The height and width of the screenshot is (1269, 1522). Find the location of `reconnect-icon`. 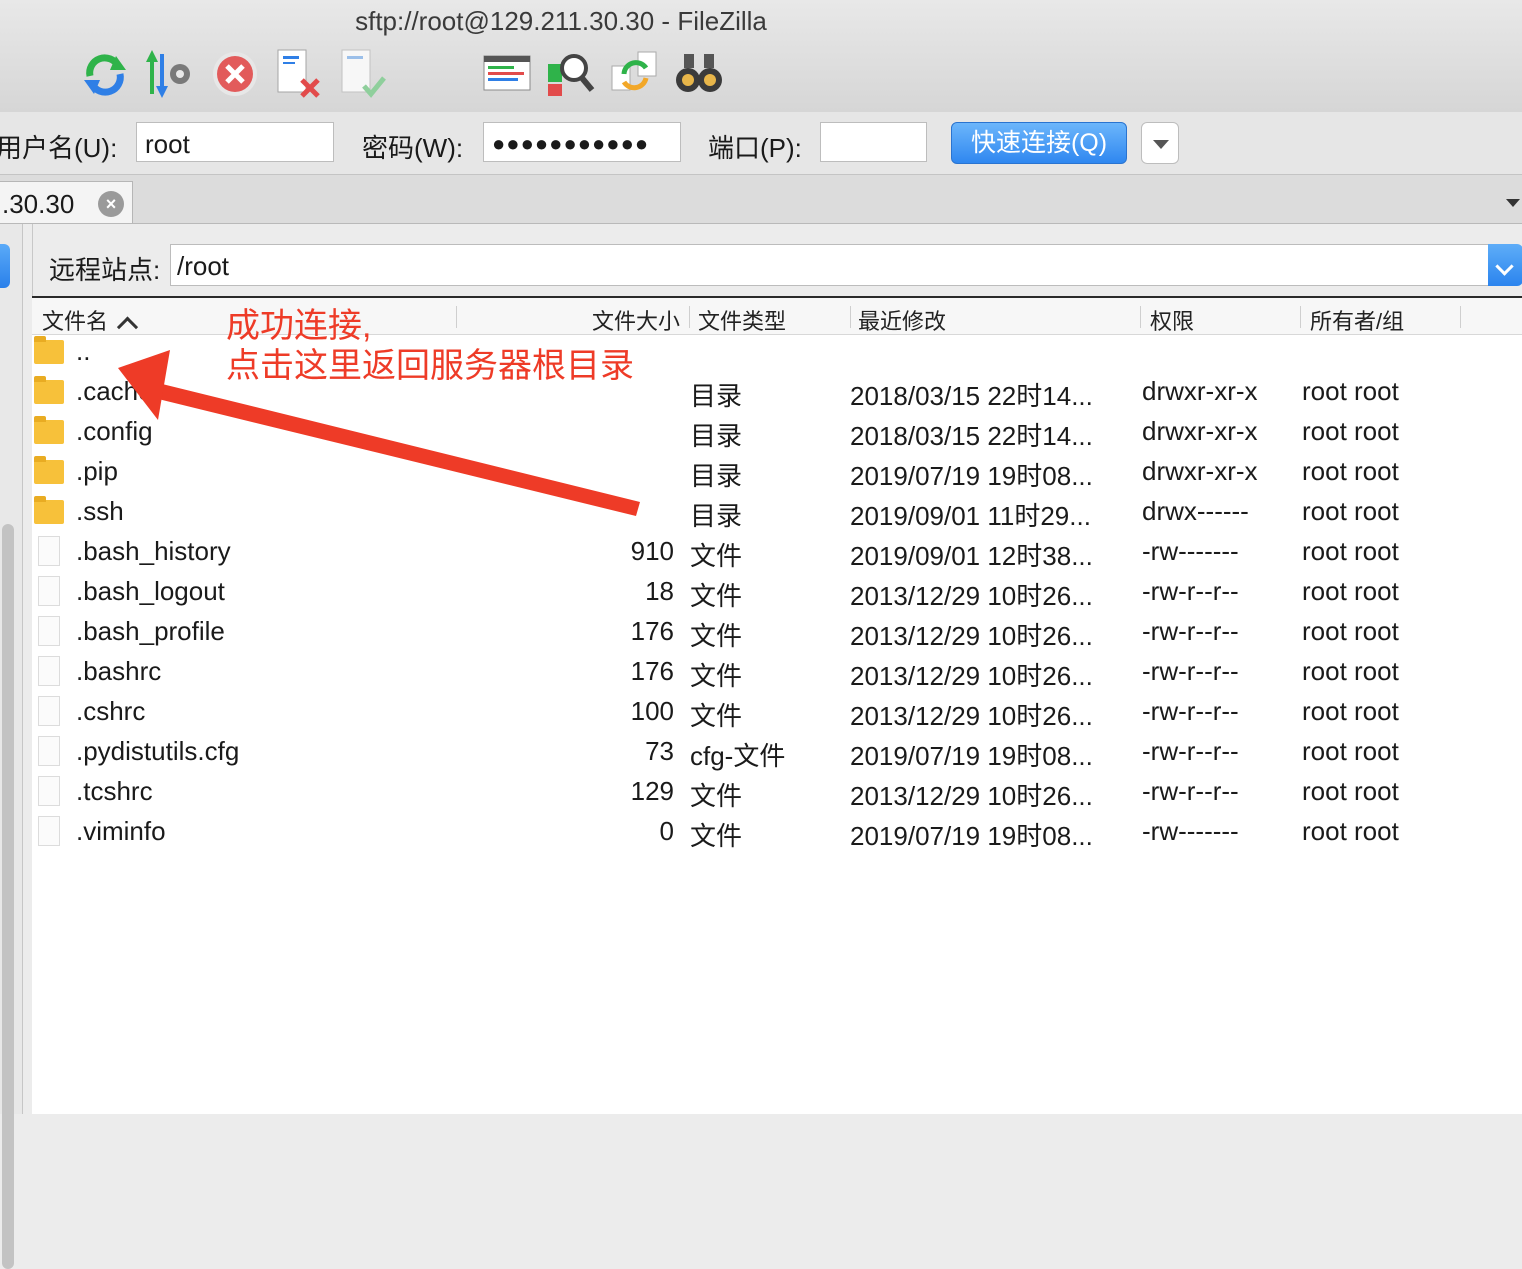

reconnect-icon is located at coordinates (363, 74).